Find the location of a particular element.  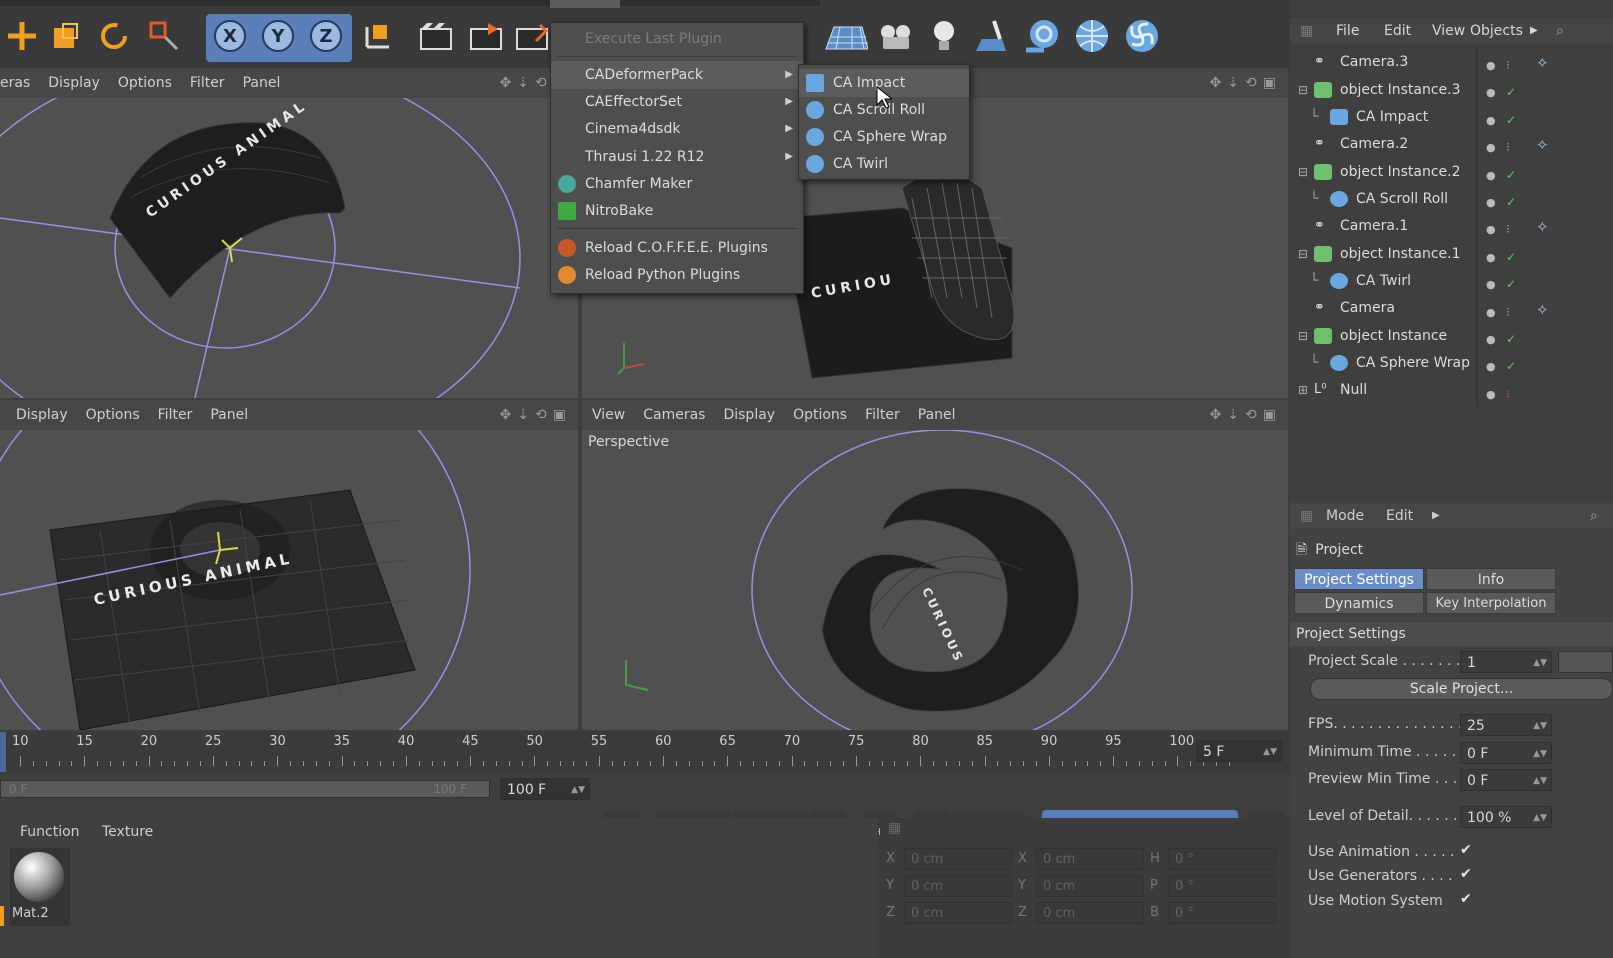

am-menu-more-icon: ▶ is located at coordinates (1436, 516).